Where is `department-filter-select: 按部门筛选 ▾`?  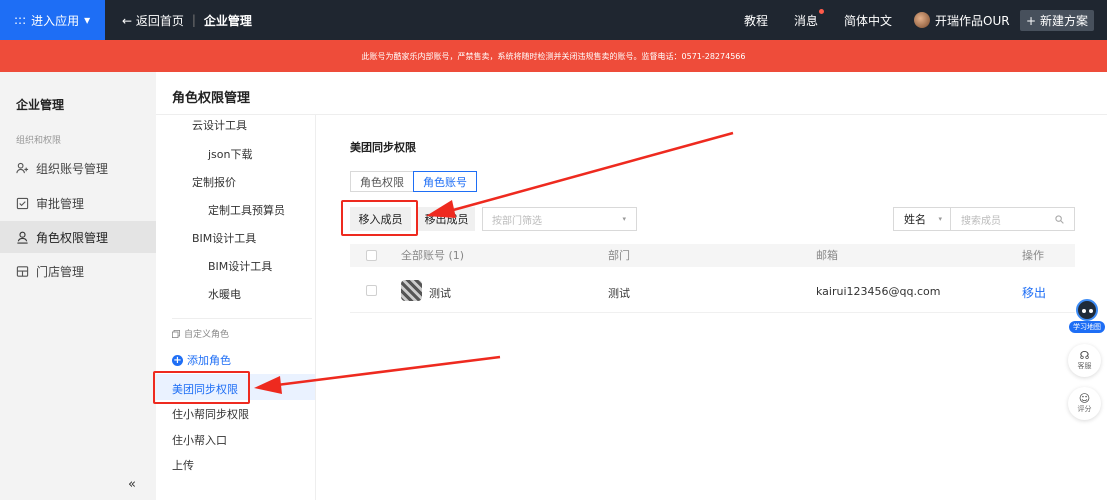 department-filter-select: 按部门筛选 ▾ is located at coordinates (559, 219).